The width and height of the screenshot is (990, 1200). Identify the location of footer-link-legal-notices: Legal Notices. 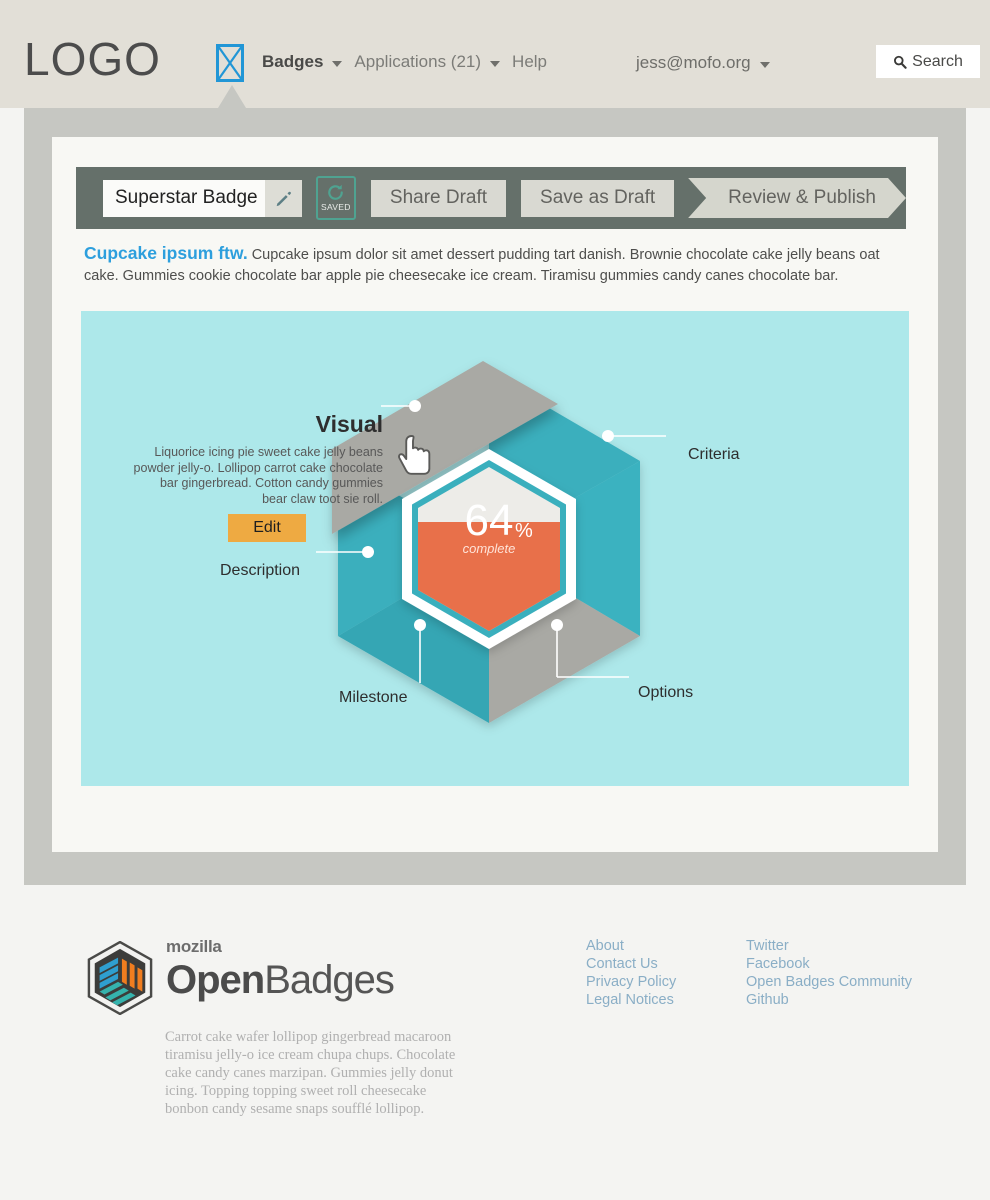
(631, 1000).